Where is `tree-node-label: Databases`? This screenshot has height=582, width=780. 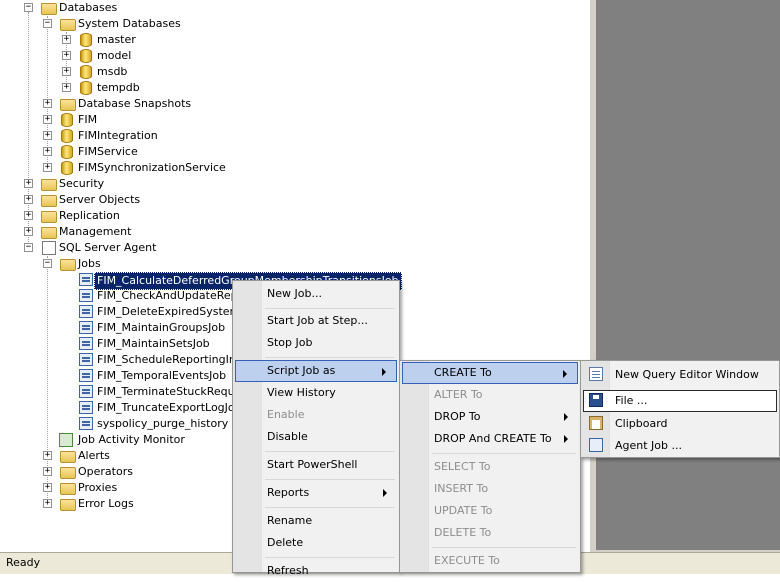 tree-node-label: Databases is located at coordinates (88, 7).